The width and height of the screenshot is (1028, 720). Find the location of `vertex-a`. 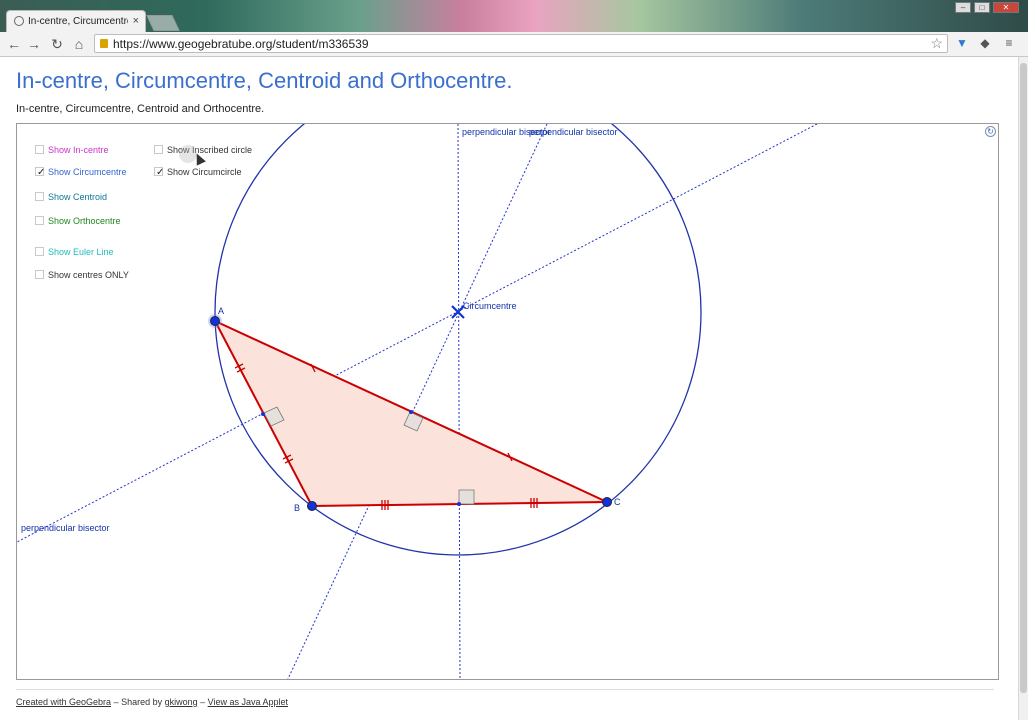

vertex-a is located at coordinates (215, 321).